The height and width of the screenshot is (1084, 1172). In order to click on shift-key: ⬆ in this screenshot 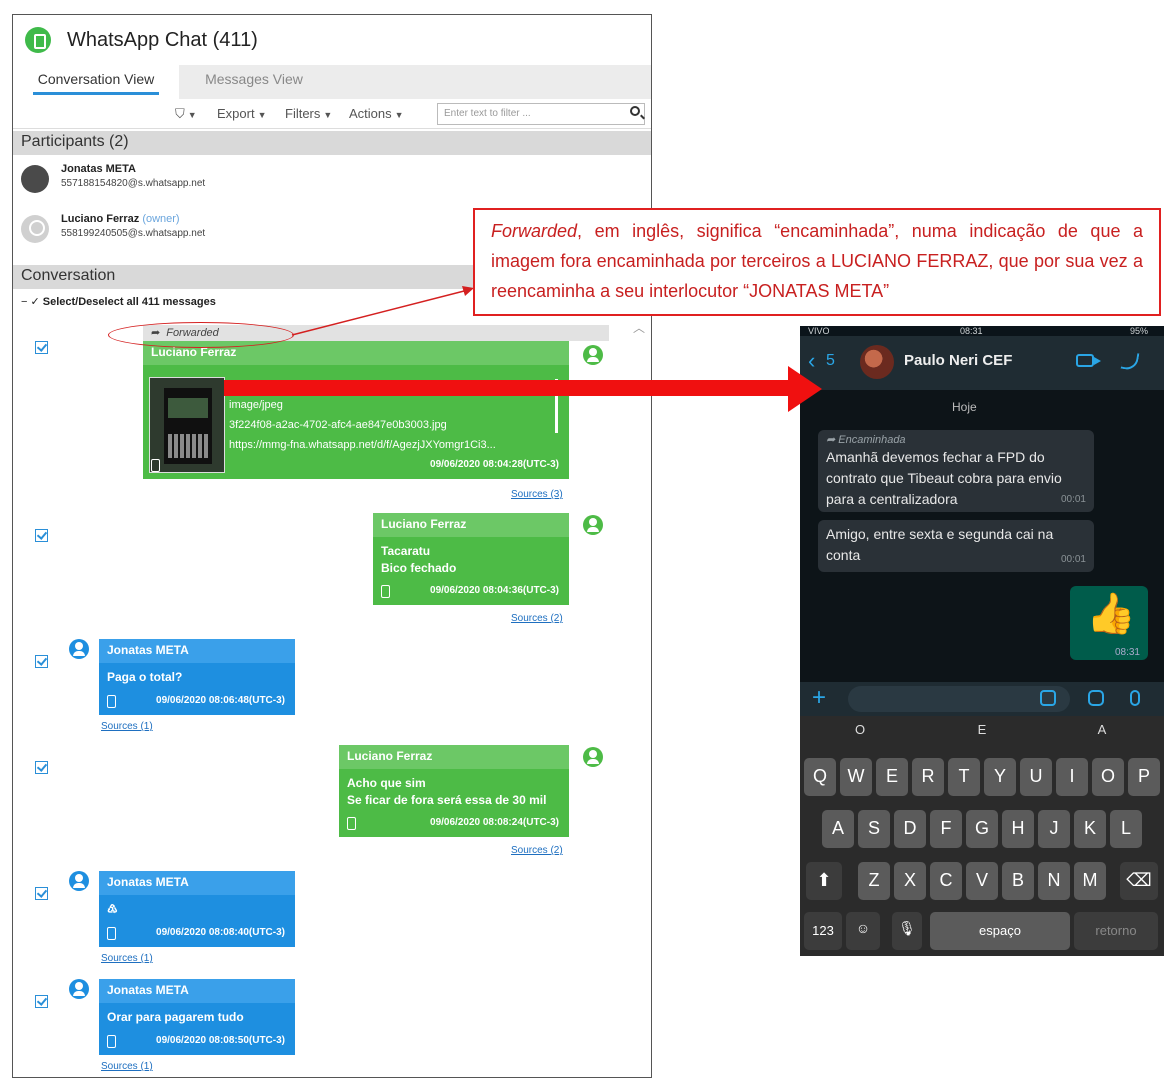, I will do `click(824, 881)`.